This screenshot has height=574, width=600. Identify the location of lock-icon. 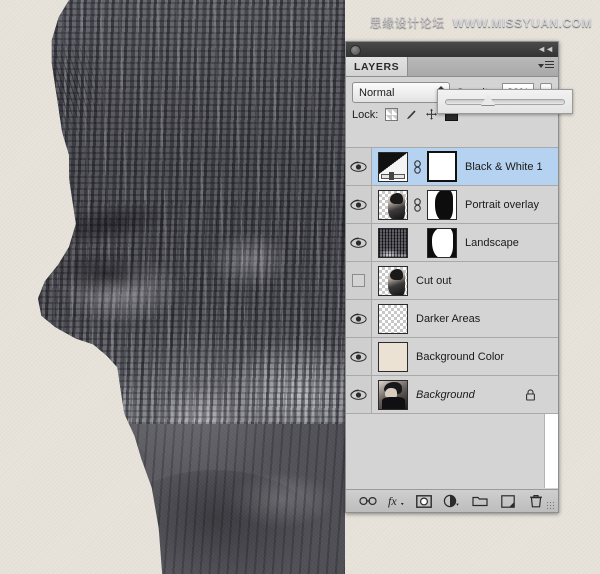
(530, 396).